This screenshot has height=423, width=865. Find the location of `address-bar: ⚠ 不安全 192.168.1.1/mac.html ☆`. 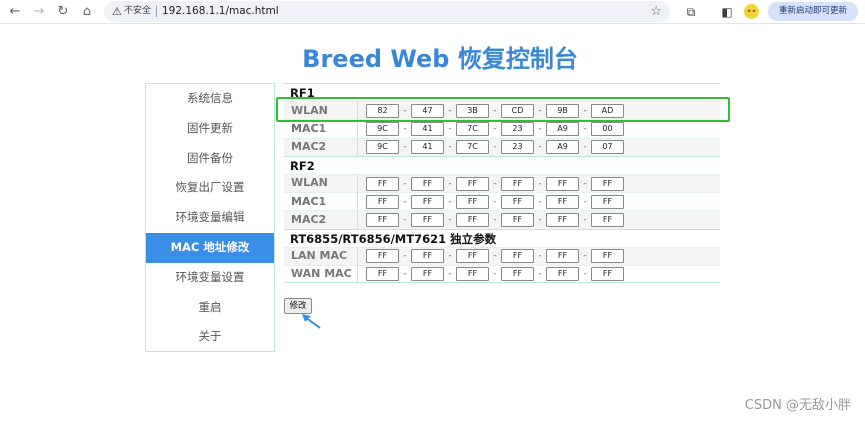

address-bar: ⚠ 不安全 192.168.1.1/mac.html ☆ is located at coordinates (387, 11).